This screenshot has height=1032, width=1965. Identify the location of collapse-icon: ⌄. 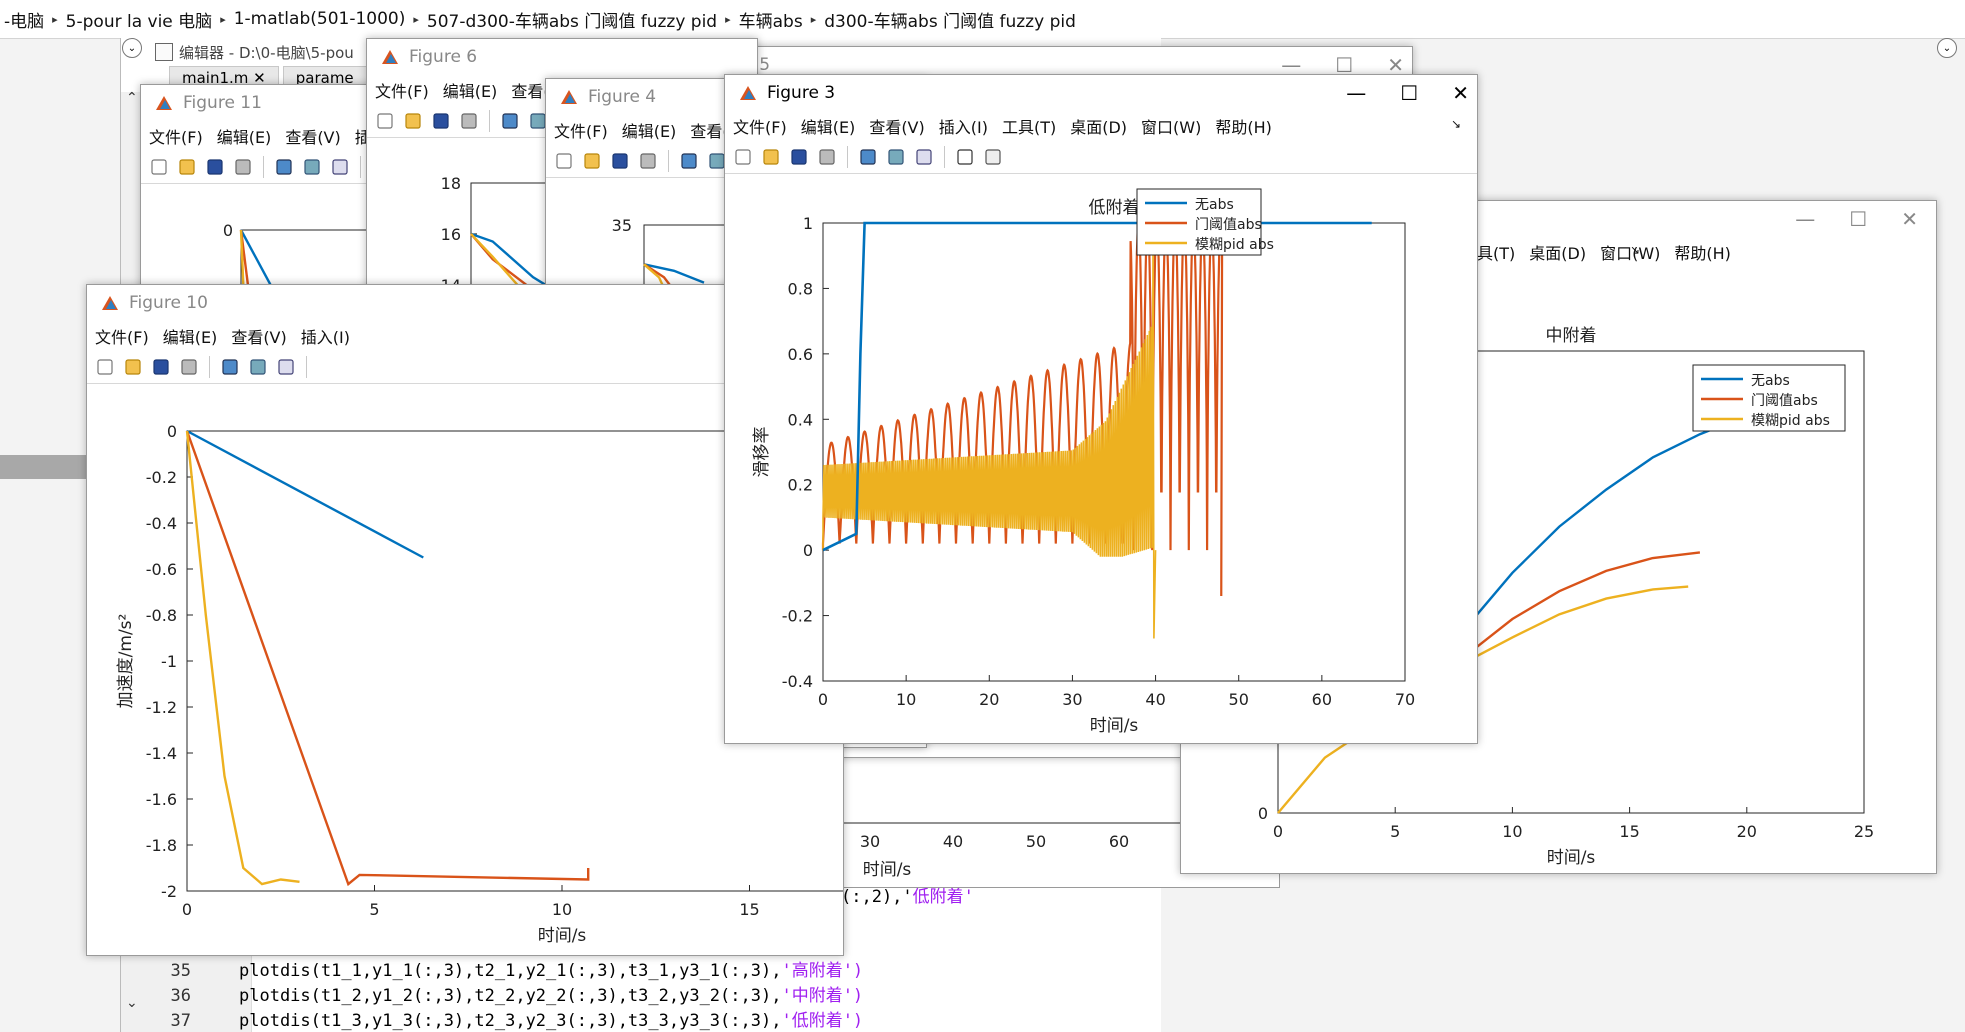
(132, 48).